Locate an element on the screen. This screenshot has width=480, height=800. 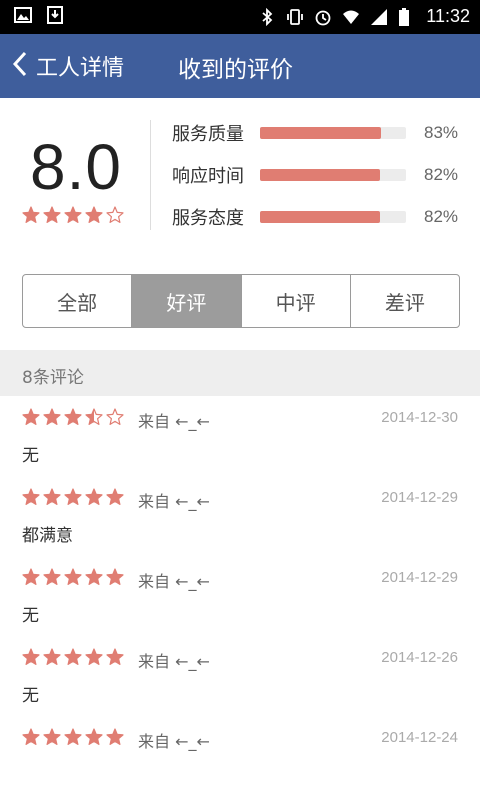
battery-icon is located at coordinates (407, 16).